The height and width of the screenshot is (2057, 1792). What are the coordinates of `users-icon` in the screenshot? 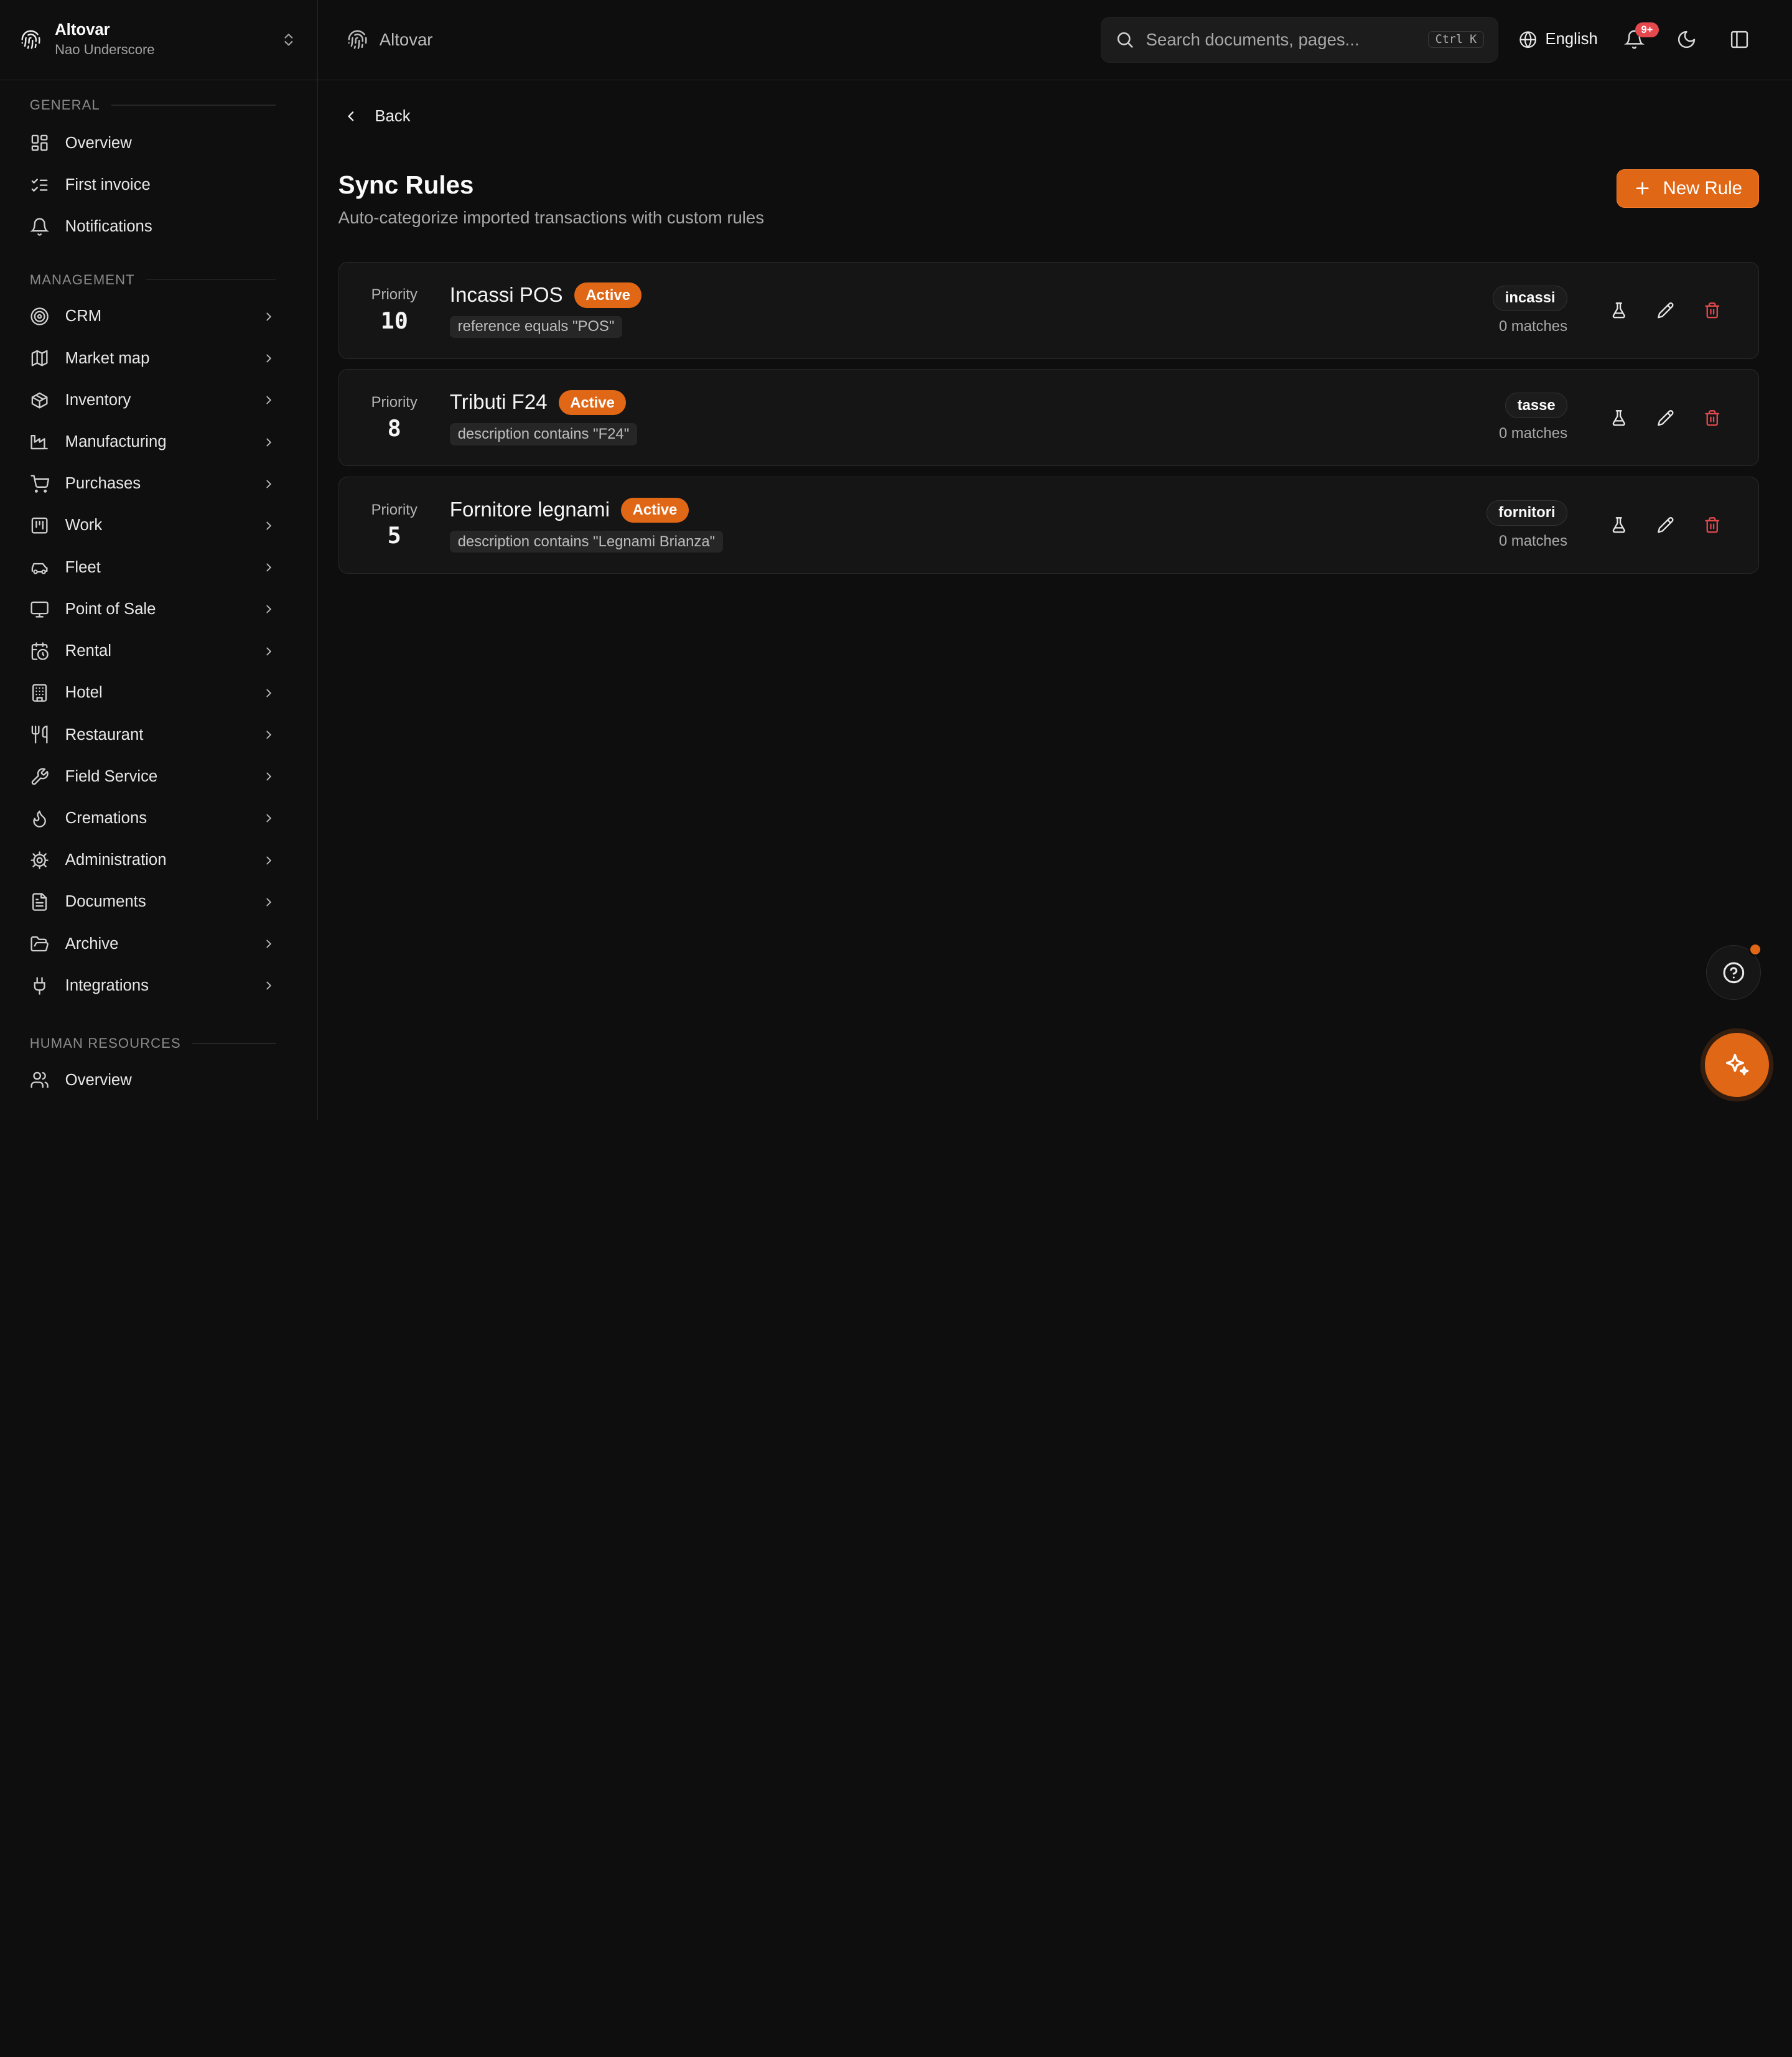 It's located at (39, 1079).